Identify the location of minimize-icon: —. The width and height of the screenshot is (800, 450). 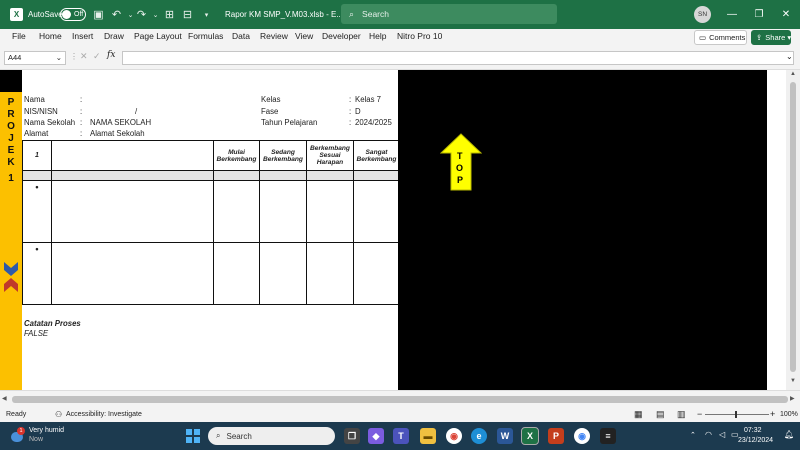
(732, 14).